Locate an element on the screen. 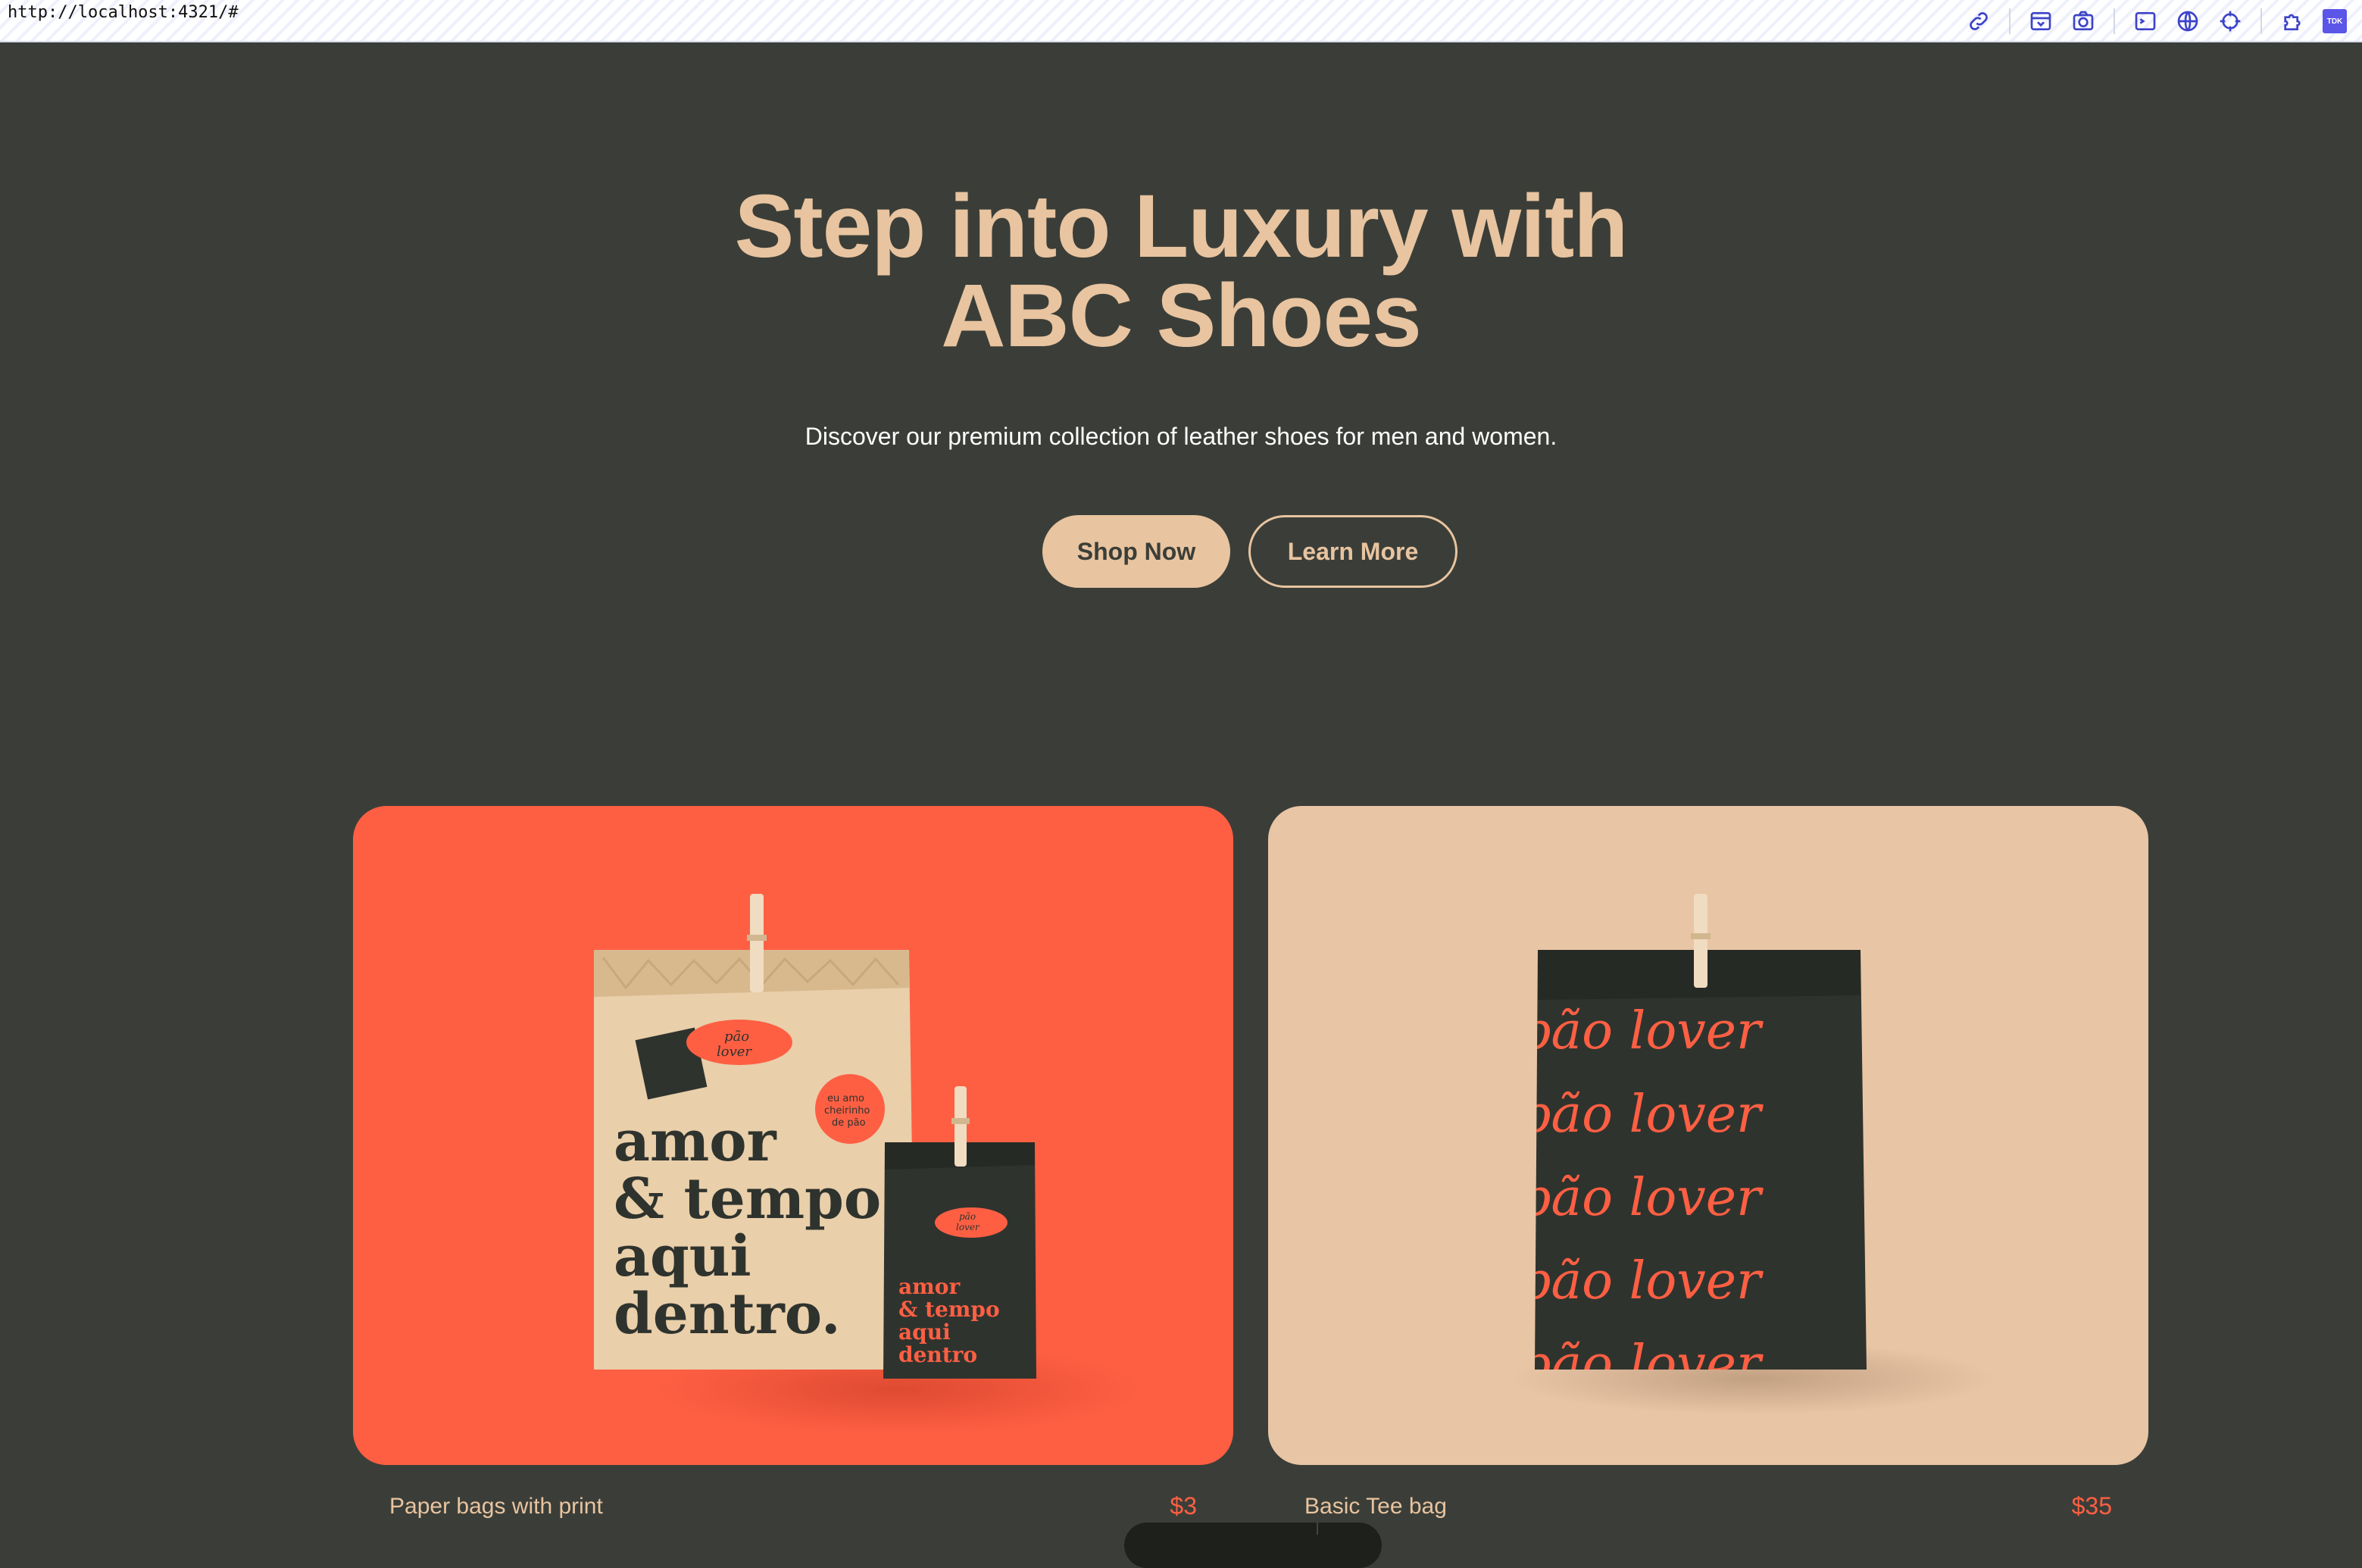  sticker-text: eu amo is located at coordinates (845, 1099).